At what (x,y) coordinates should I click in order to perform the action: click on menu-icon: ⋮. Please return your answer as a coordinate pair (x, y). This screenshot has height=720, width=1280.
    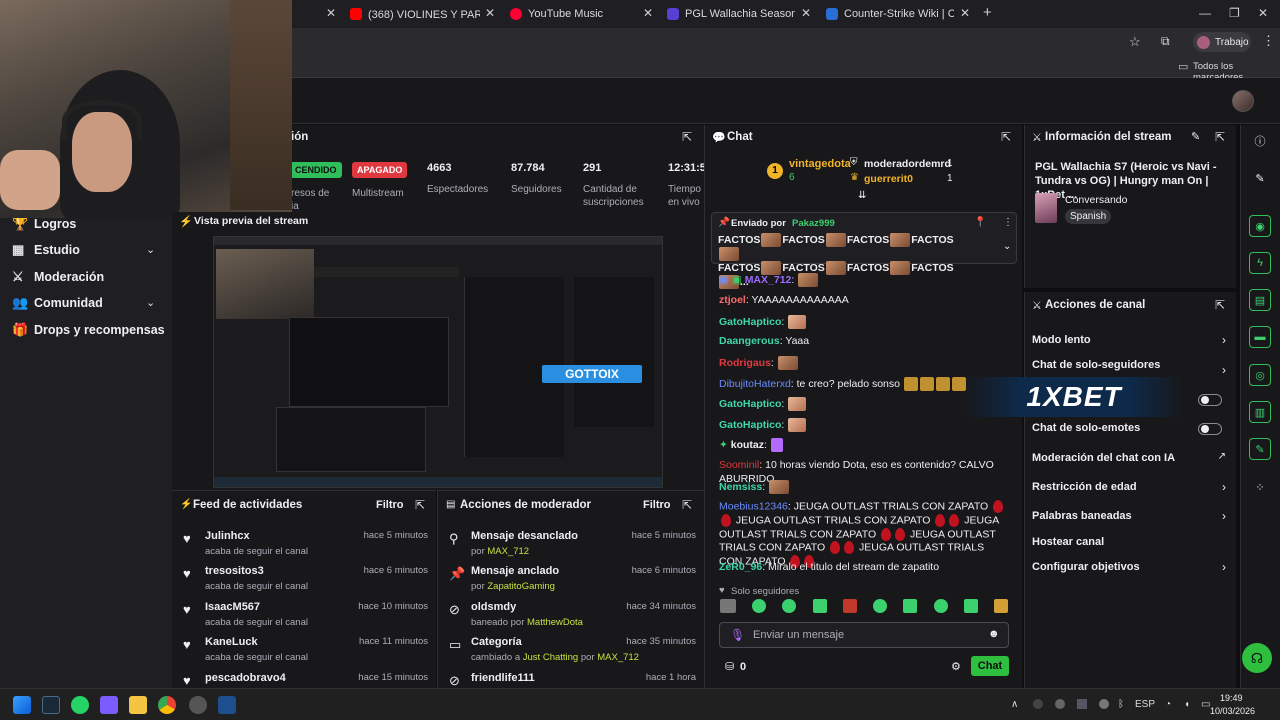
    Looking at the image, I should click on (1268, 41).